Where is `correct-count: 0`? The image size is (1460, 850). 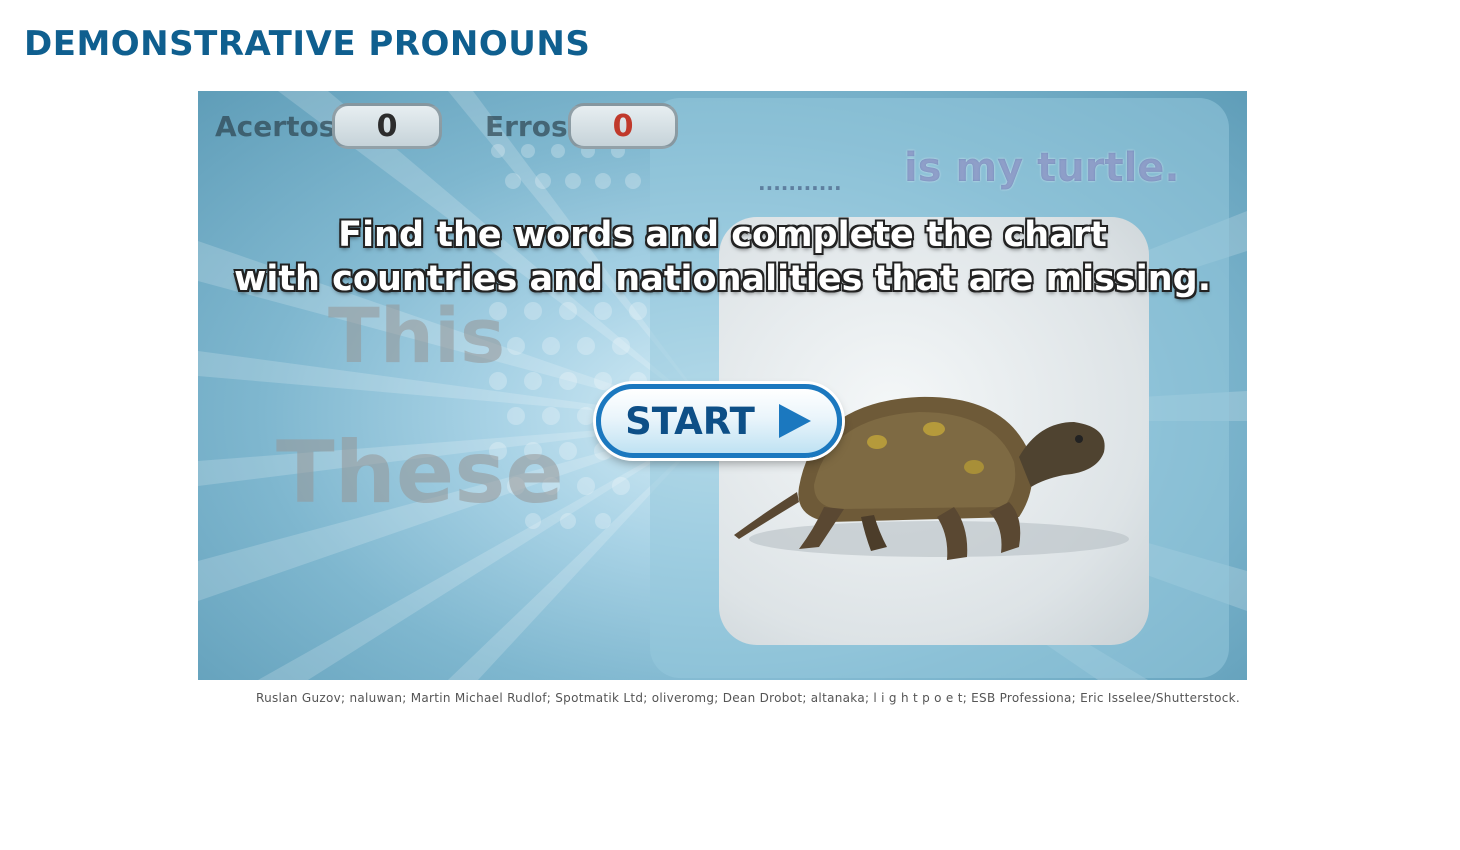
correct-count: 0 is located at coordinates (387, 126).